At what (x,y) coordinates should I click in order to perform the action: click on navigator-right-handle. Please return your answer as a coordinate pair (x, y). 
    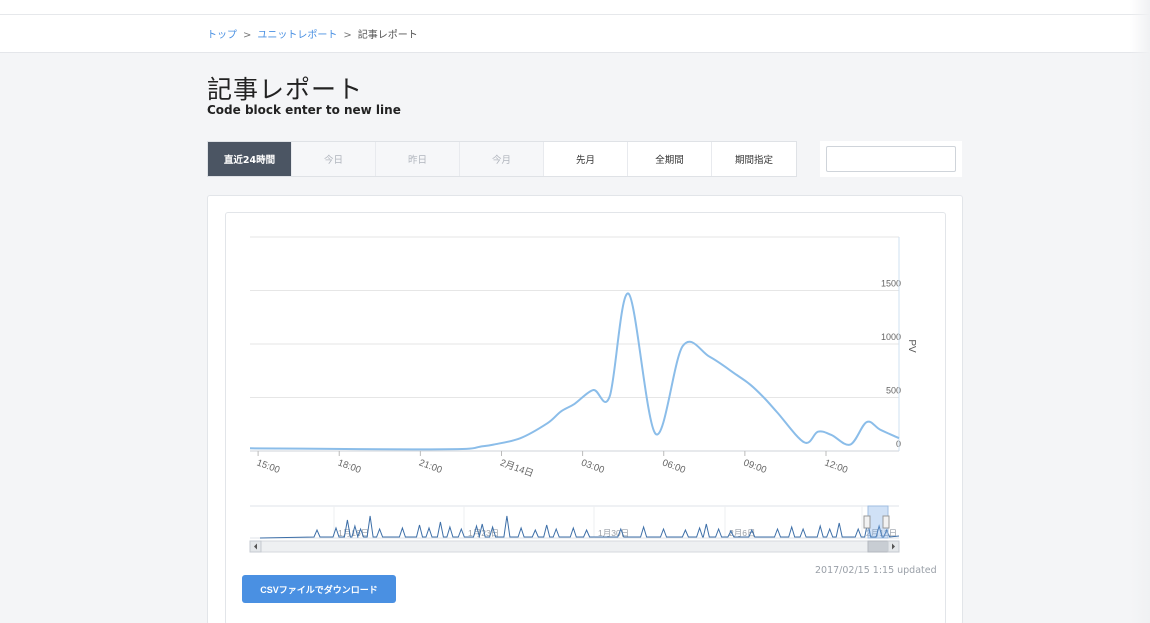
    Looking at the image, I should click on (886, 522).